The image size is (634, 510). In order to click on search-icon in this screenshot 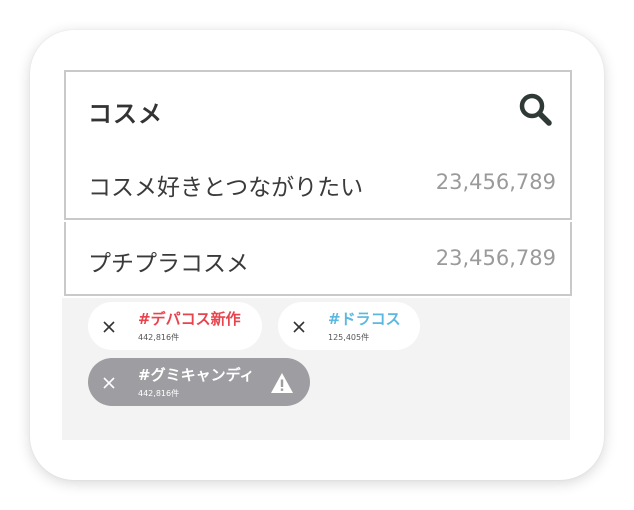, I will do `click(535, 109)`.